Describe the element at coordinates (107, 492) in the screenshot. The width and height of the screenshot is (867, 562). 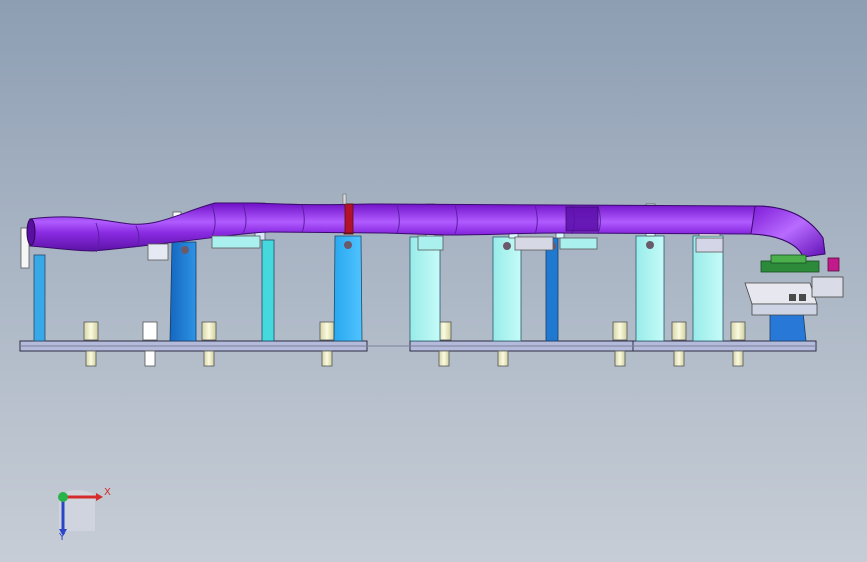
I see `triad-x-label: X` at that location.